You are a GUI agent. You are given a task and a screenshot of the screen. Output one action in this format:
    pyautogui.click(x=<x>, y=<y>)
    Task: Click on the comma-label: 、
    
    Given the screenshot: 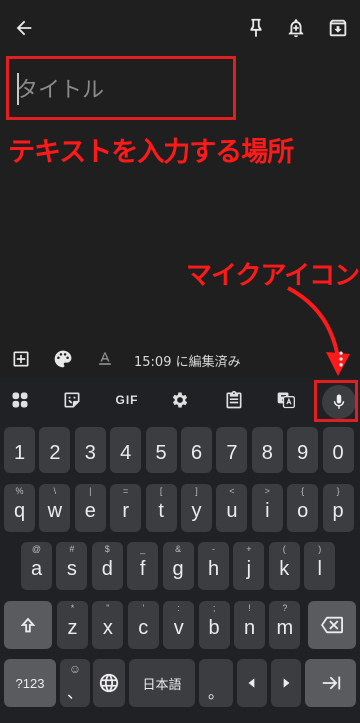 What is the action you would take?
    pyautogui.click(x=74, y=693)
    